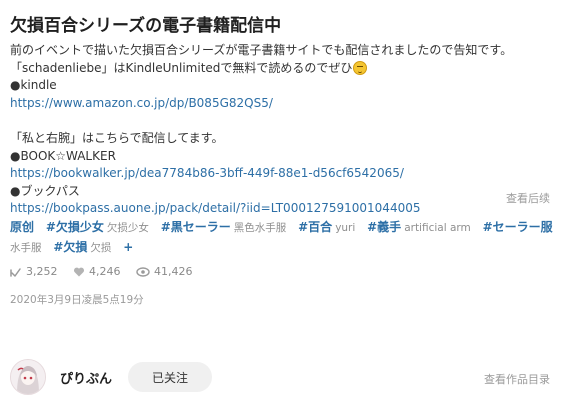 This screenshot has height=402, width=574. What do you see at coordinates (86, 377) in the screenshot?
I see `author-name: ぴりぷん` at bounding box center [86, 377].